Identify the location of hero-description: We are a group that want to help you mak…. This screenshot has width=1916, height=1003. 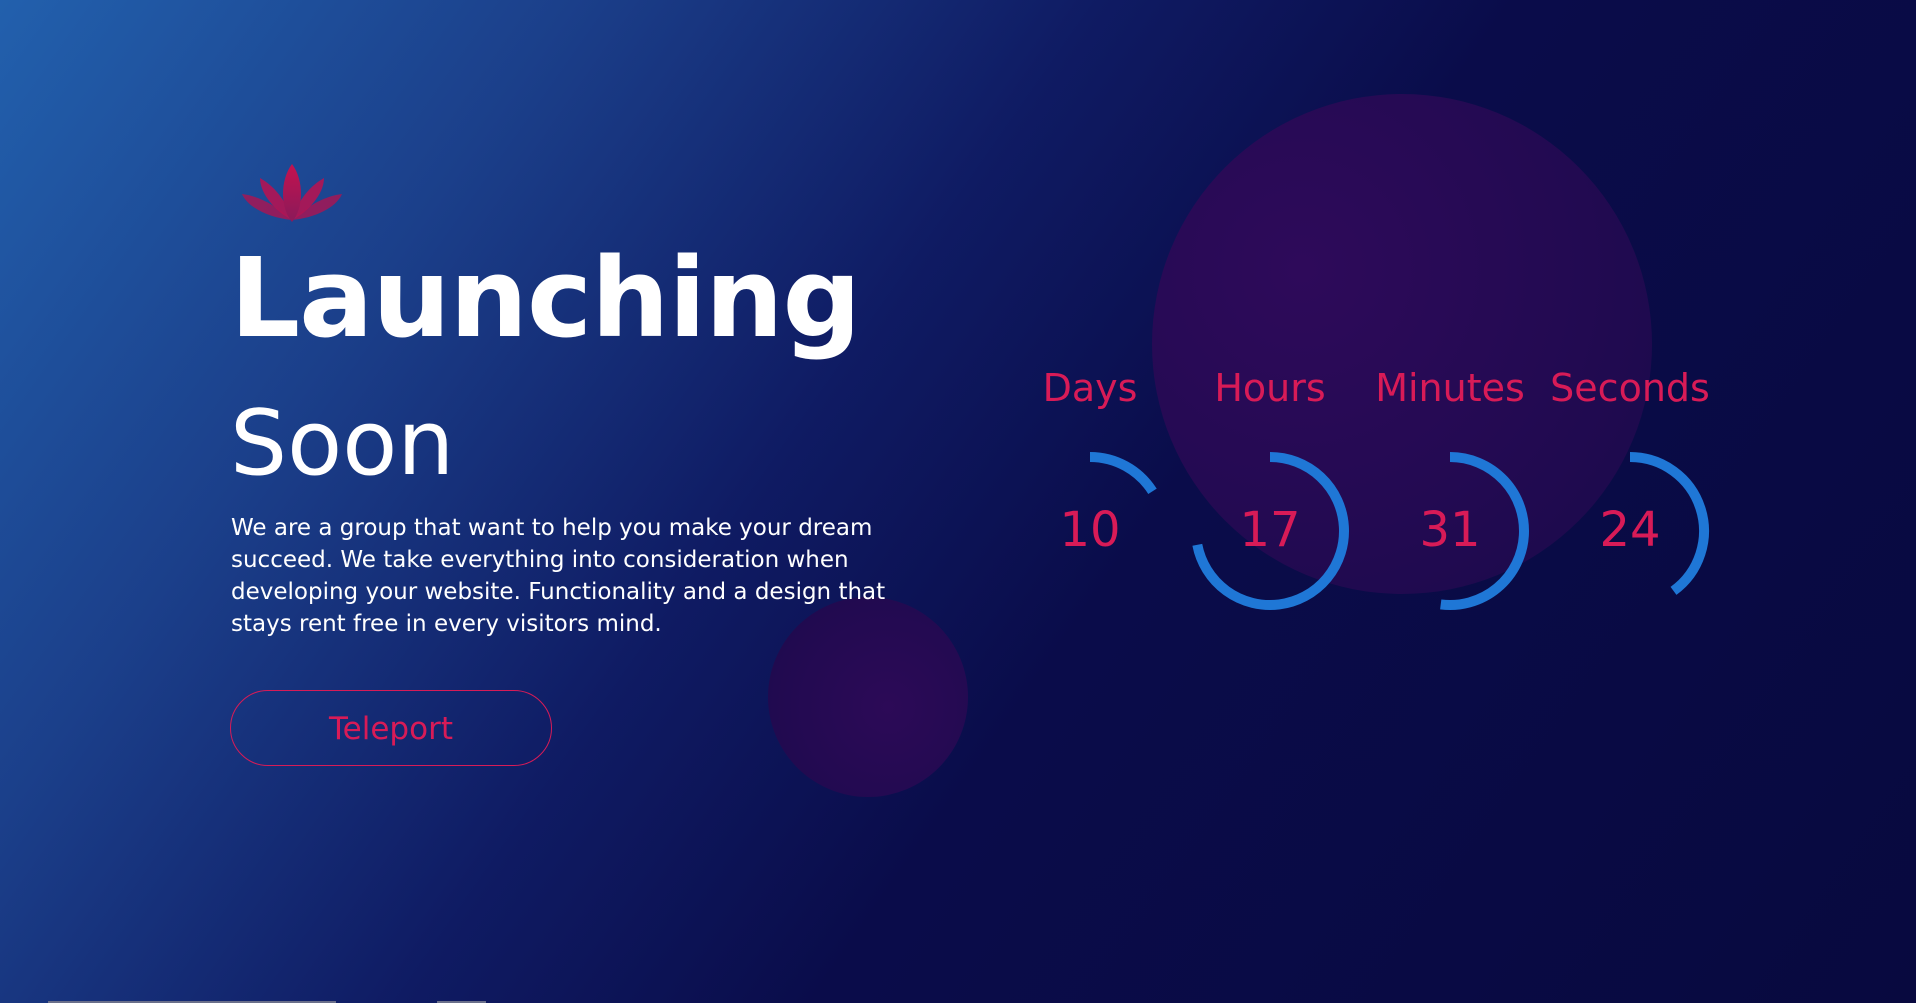
(558, 576).